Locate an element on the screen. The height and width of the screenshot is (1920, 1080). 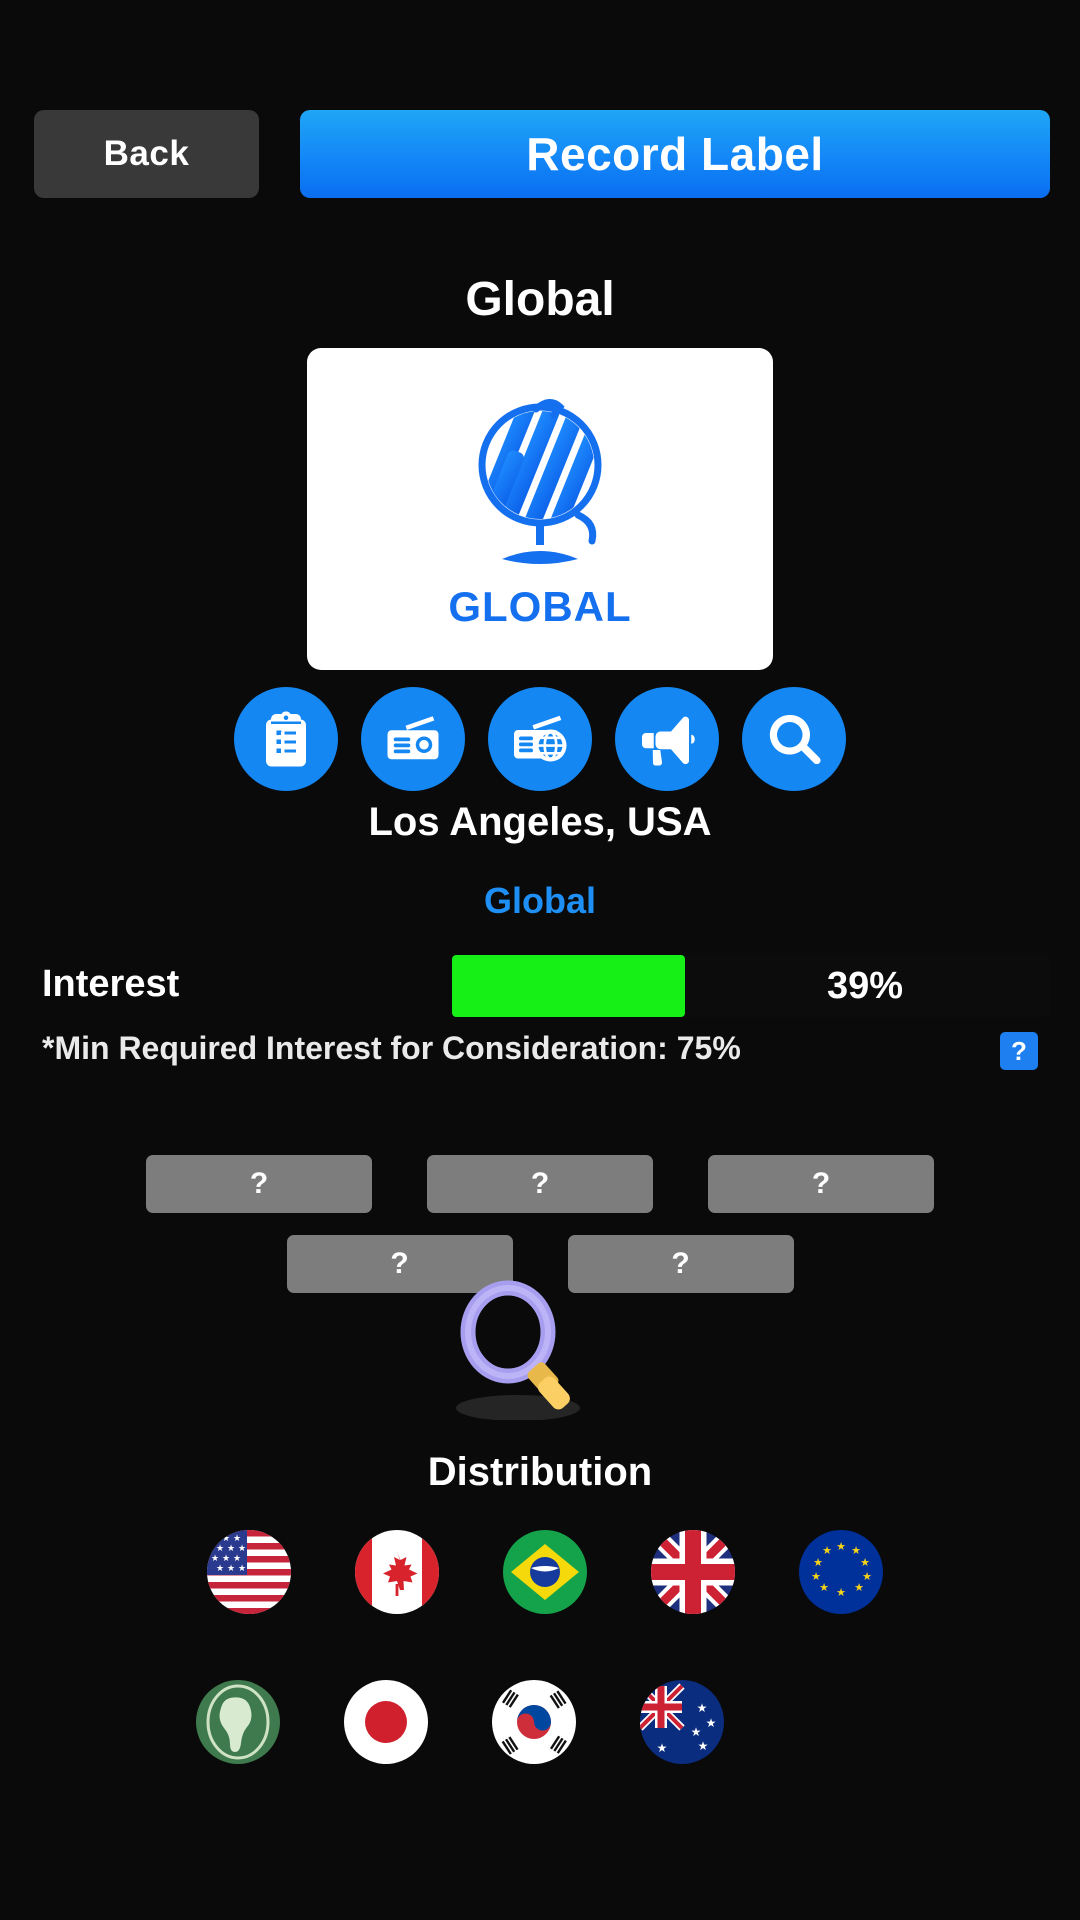
help-badge-button: ? is located at coordinates (1019, 1051).